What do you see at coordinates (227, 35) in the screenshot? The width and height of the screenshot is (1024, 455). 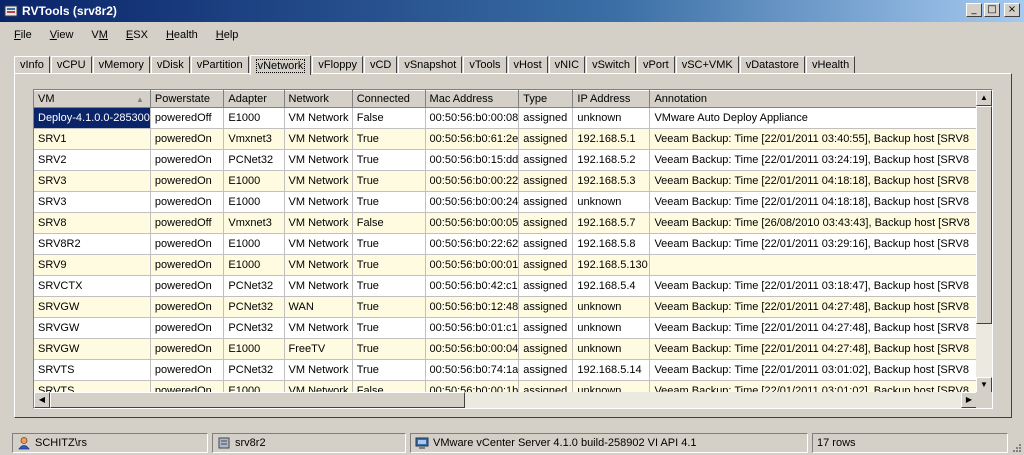 I see `menu-item-help: Help` at bounding box center [227, 35].